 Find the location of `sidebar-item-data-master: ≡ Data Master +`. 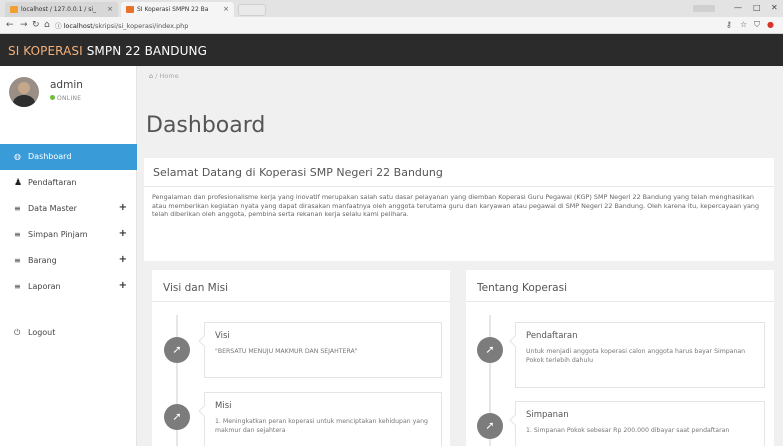

sidebar-item-data-master: ≡ Data Master + is located at coordinates (68, 209).